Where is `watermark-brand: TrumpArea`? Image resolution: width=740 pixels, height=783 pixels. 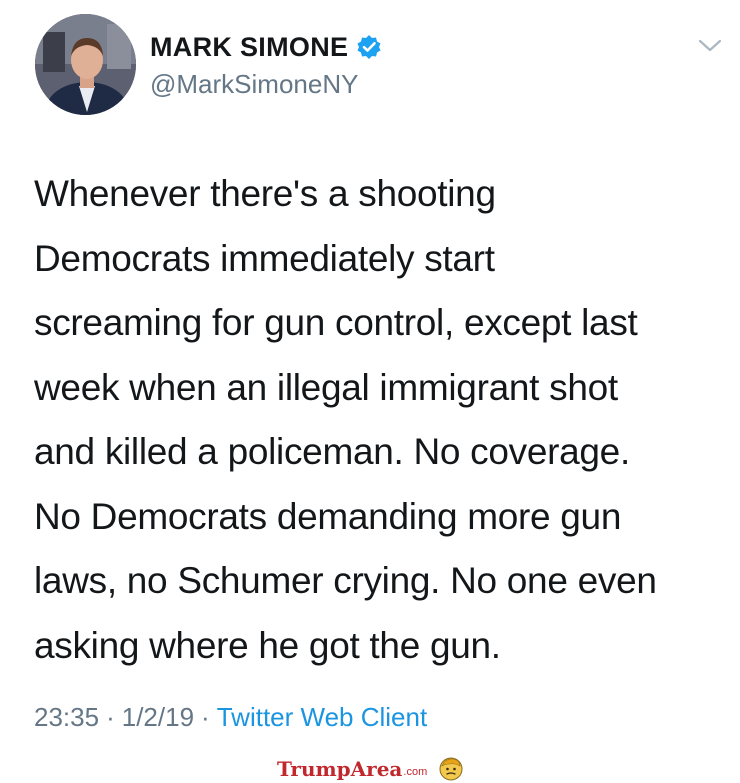 watermark-brand: TrumpArea is located at coordinates (340, 769).